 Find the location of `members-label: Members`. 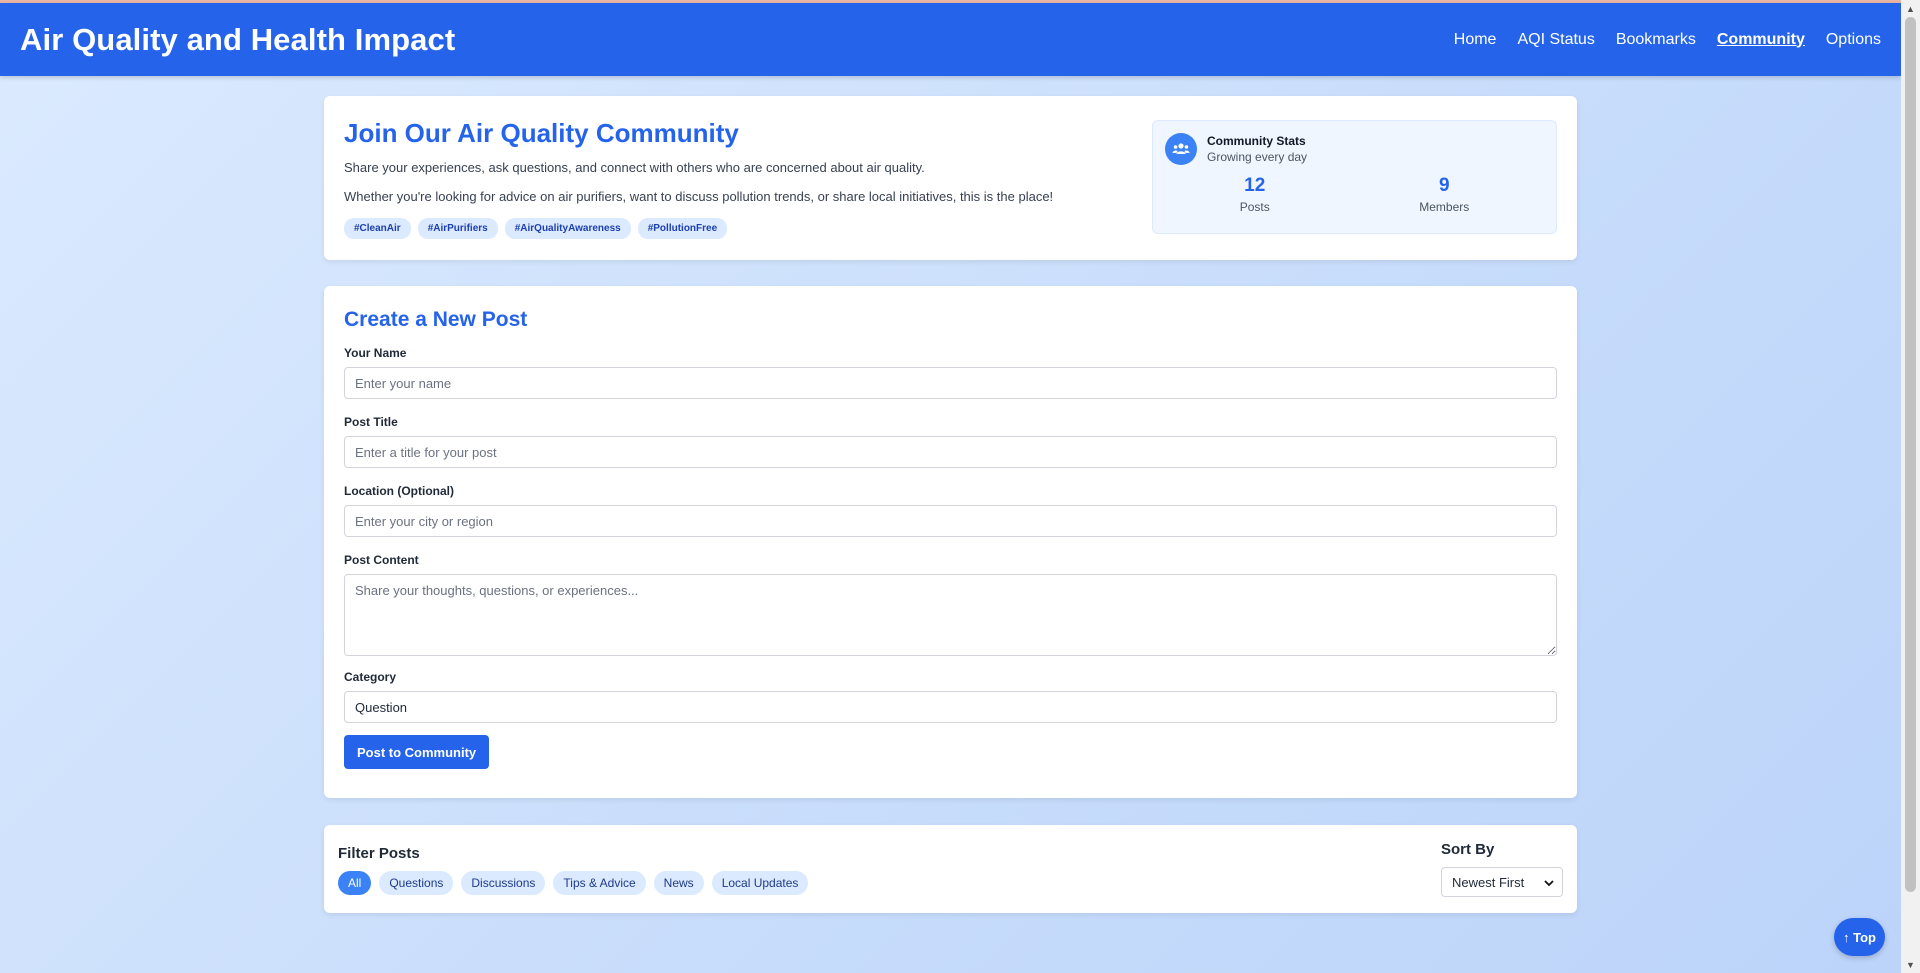

members-label: Members is located at coordinates (1444, 207).